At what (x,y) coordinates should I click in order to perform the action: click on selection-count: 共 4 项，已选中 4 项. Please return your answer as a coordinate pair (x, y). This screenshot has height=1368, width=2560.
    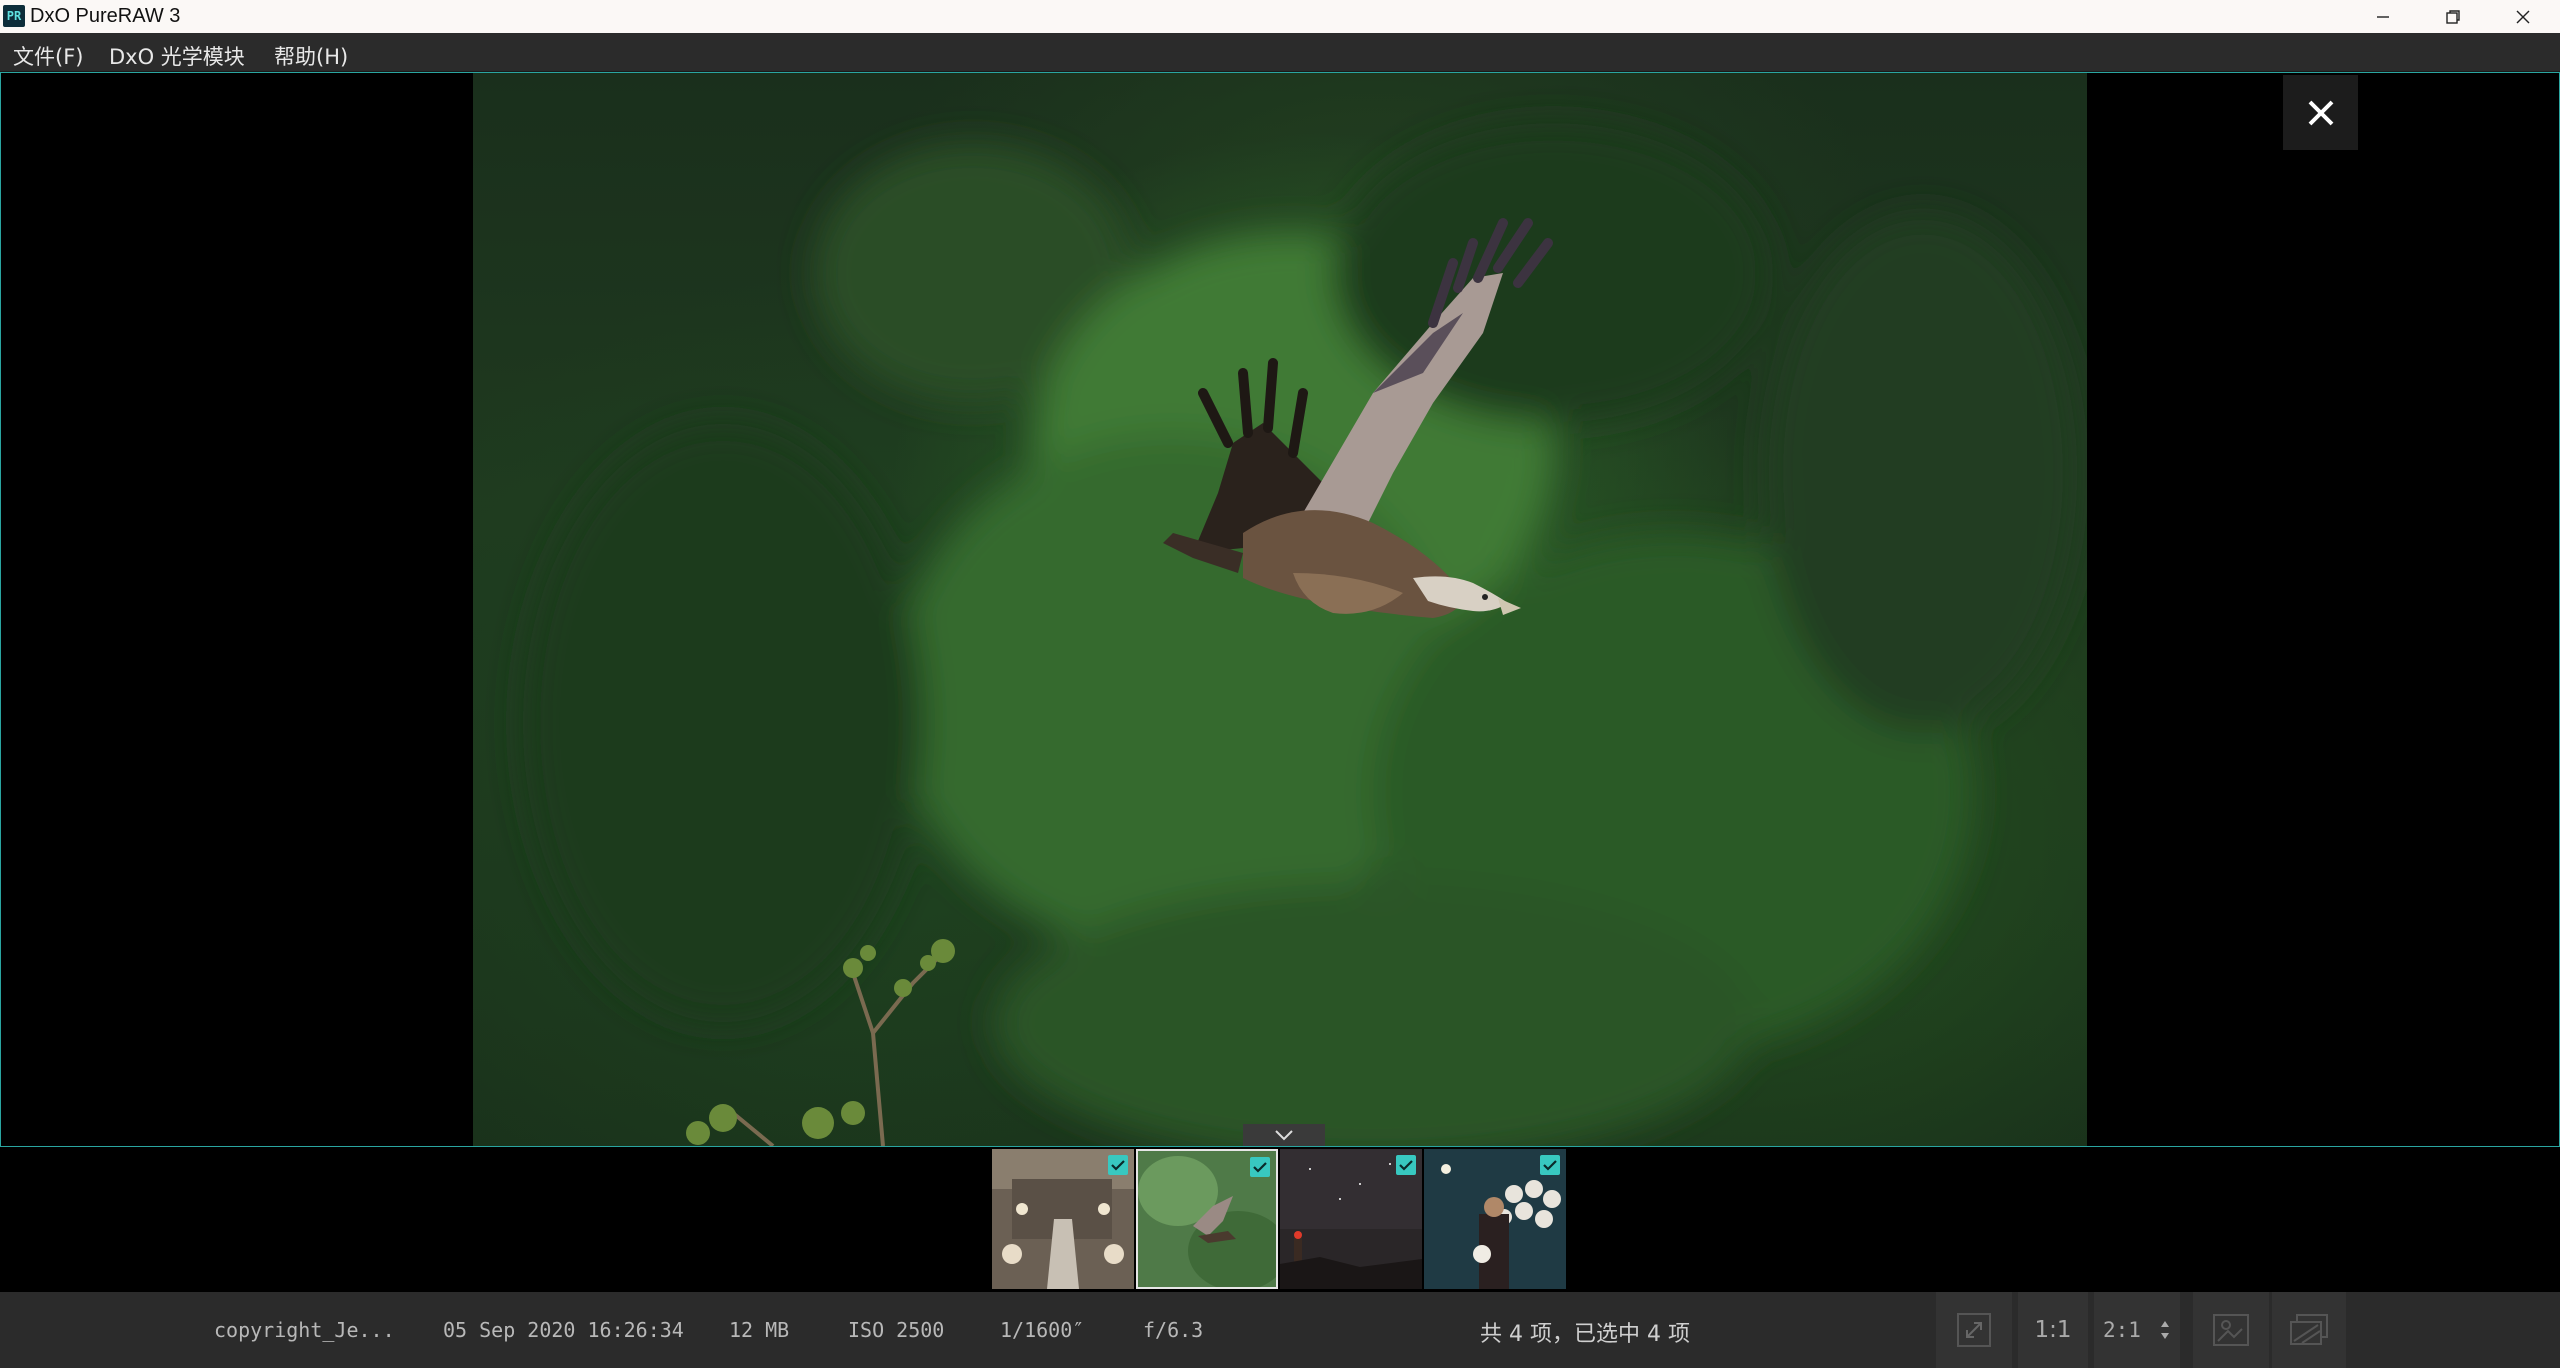
    Looking at the image, I should click on (1585, 1334).